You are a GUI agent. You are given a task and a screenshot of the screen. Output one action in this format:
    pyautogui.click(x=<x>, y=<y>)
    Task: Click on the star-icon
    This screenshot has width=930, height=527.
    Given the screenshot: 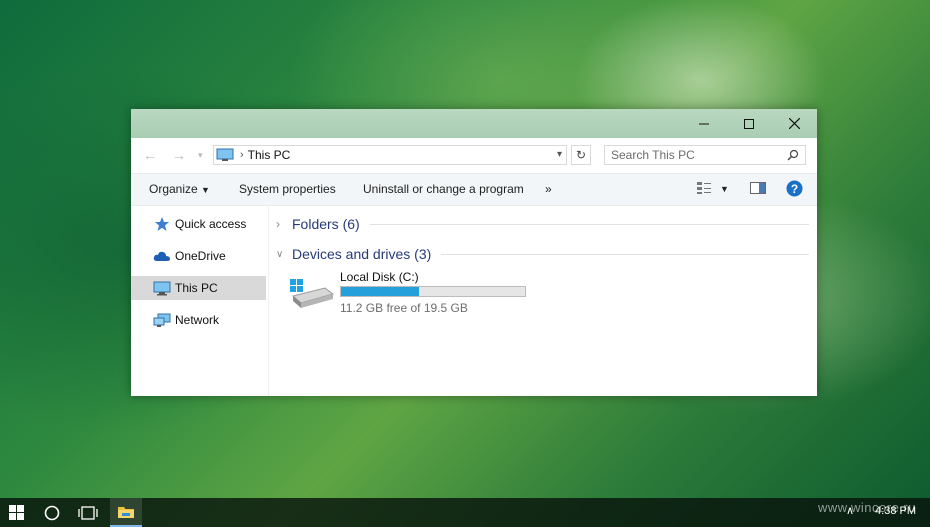 What is the action you would take?
    pyautogui.click(x=162, y=224)
    